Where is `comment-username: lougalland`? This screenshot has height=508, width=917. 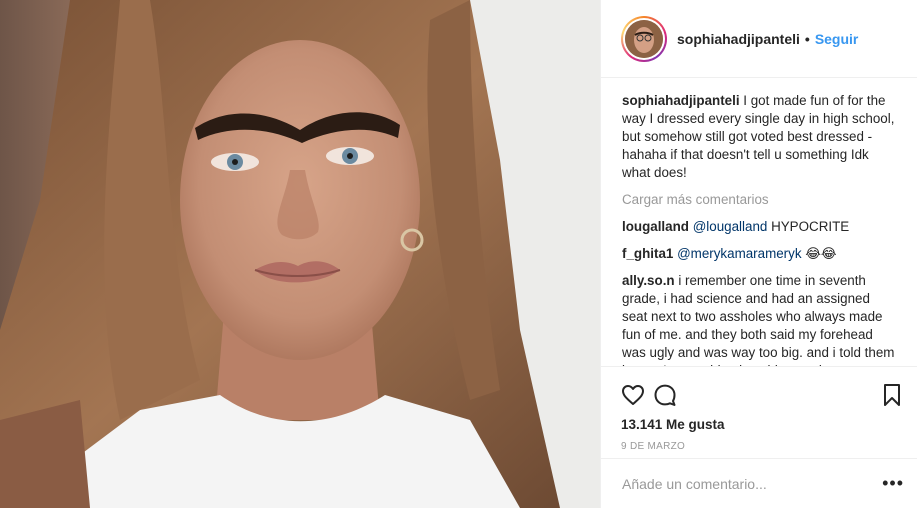 comment-username: lougalland is located at coordinates (655, 226).